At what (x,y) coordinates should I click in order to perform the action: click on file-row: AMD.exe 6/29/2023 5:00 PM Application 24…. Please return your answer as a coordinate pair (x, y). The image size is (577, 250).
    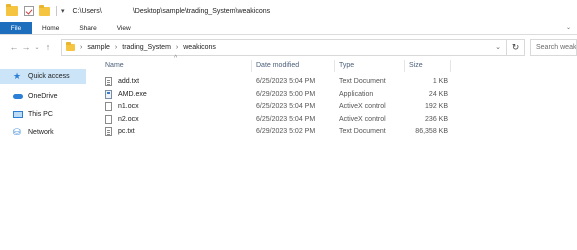
    Looking at the image, I should click on (337, 95).